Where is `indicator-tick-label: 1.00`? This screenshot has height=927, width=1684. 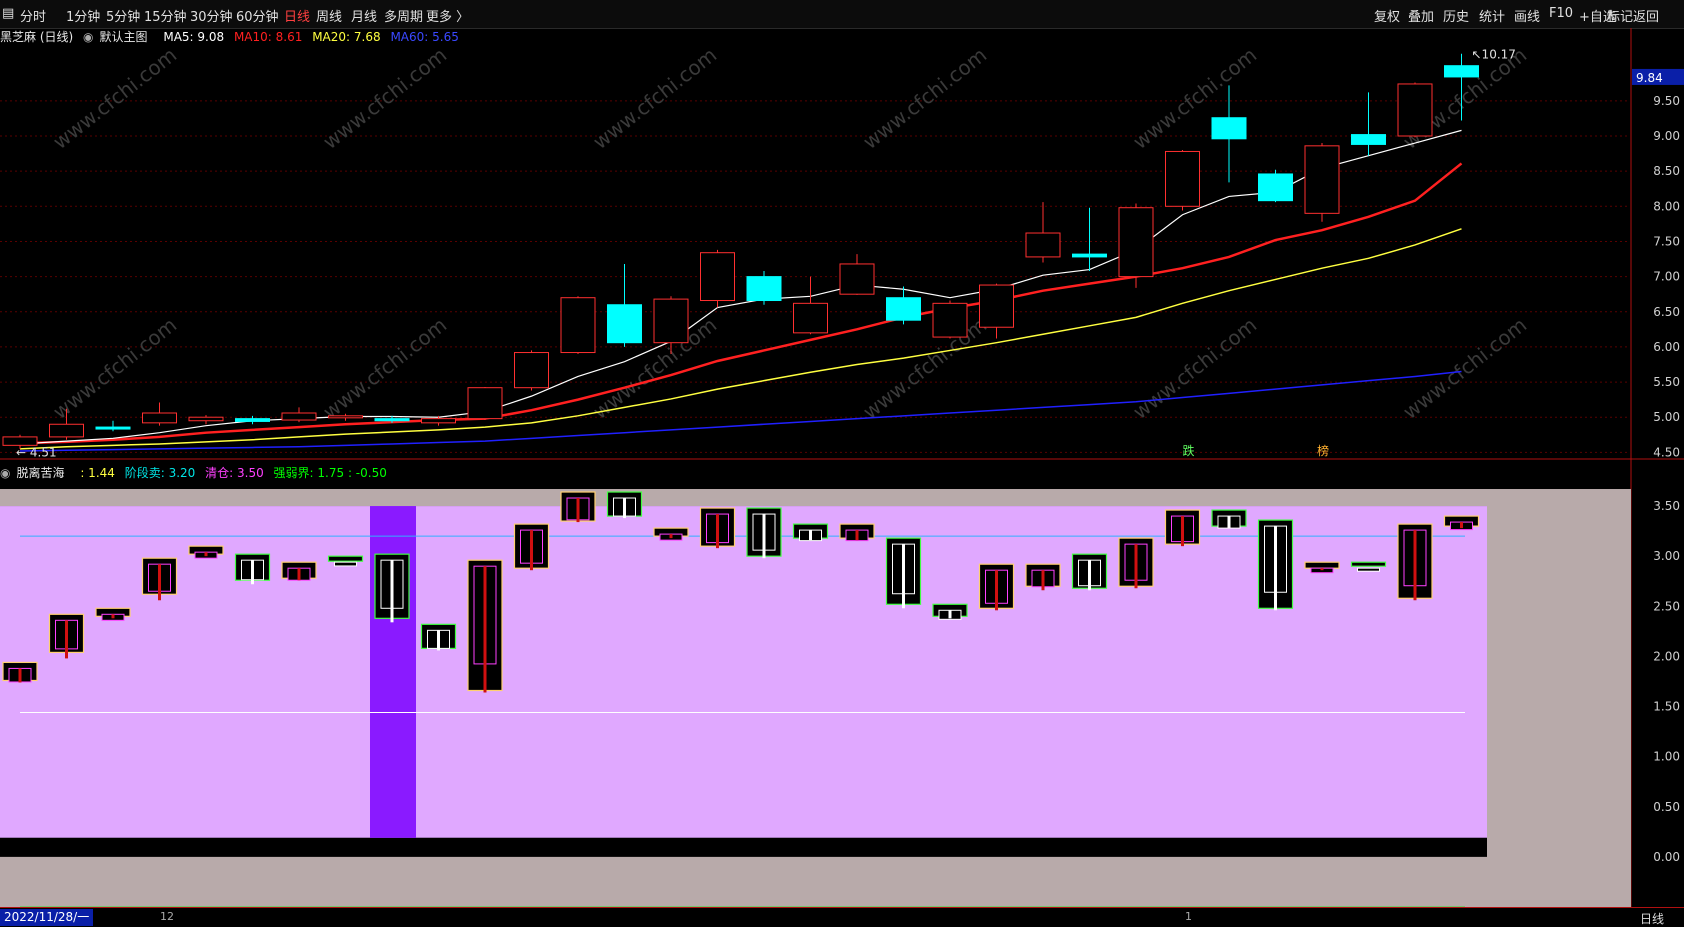 indicator-tick-label: 1.00 is located at coordinates (1666, 757).